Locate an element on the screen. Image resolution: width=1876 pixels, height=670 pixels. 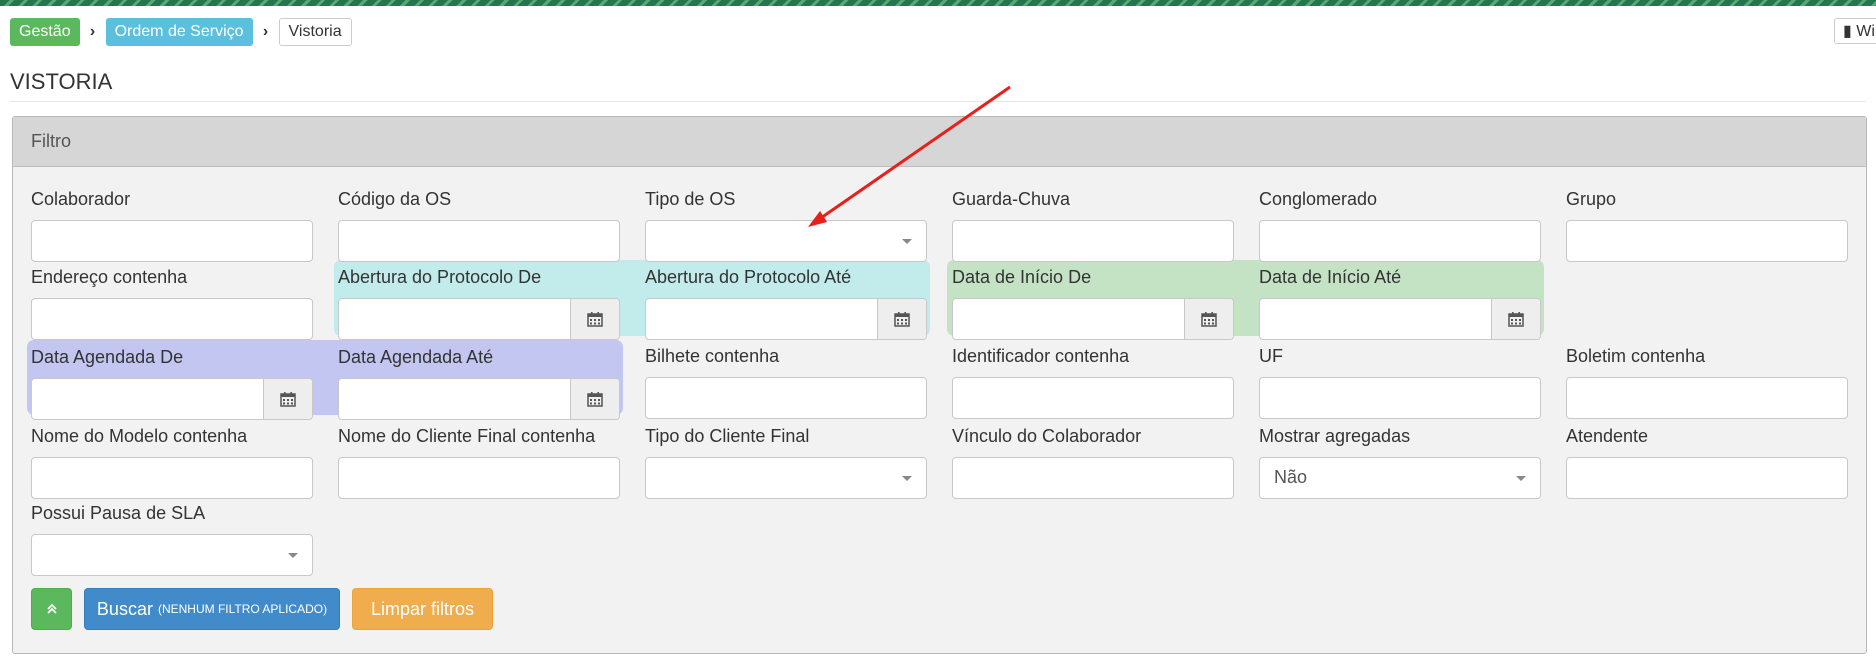
annotation-arrow is located at coordinates (909, 156).